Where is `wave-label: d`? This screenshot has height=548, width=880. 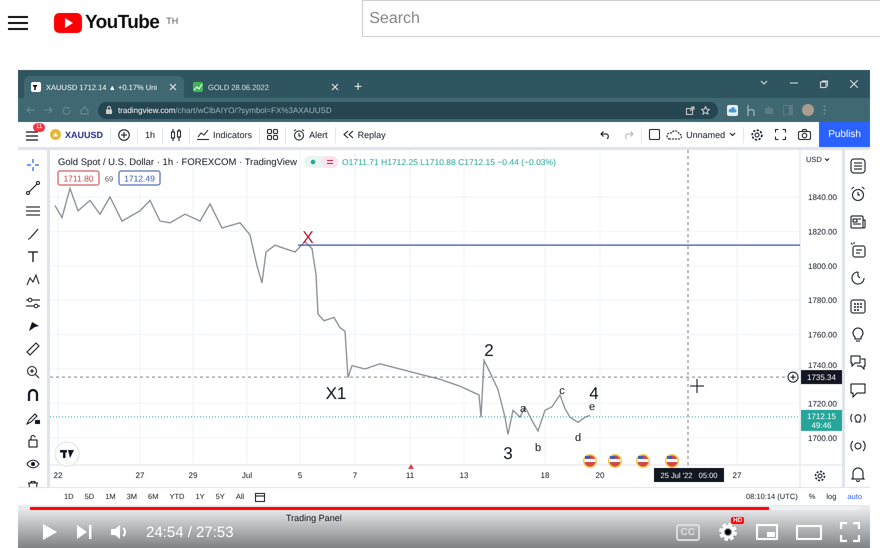 wave-label: d is located at coordinates (578, 438).